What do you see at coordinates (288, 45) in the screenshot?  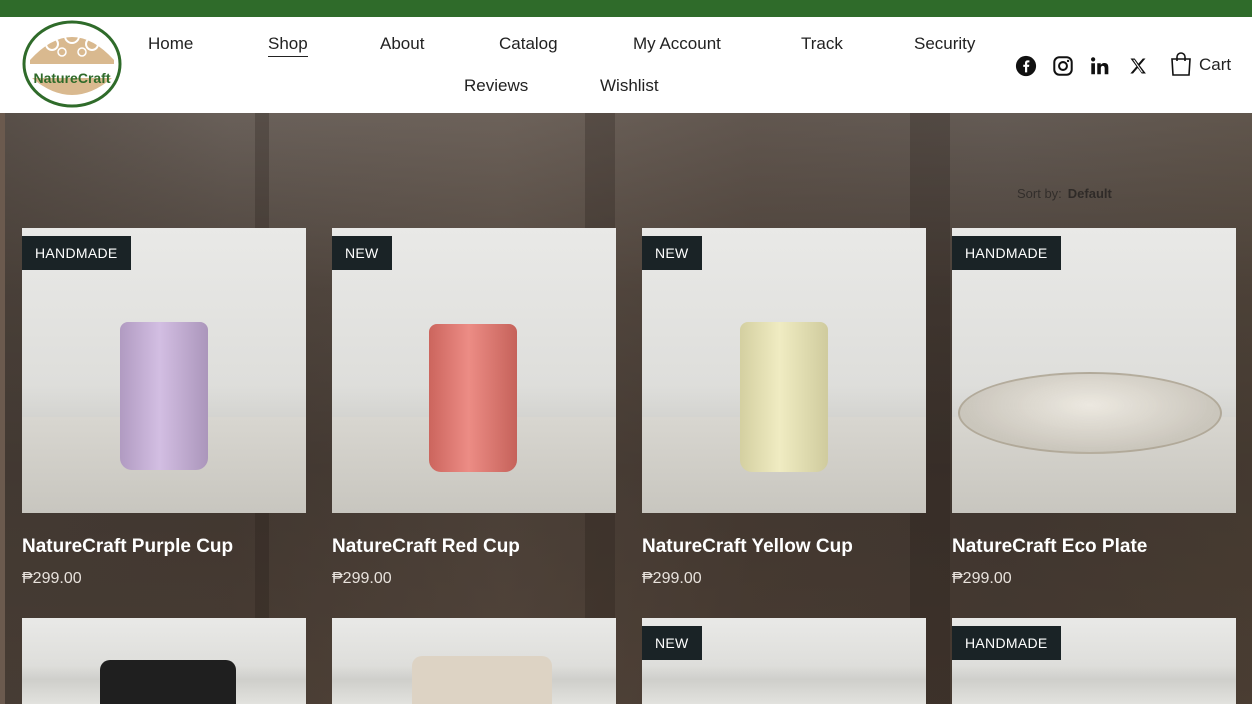 I see `nav-shop: Shop` at bounding box center [288, 45].